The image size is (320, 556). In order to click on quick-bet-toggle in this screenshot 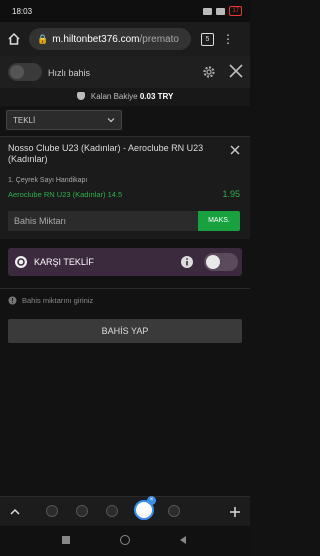, I will do `click(25, 72)`.